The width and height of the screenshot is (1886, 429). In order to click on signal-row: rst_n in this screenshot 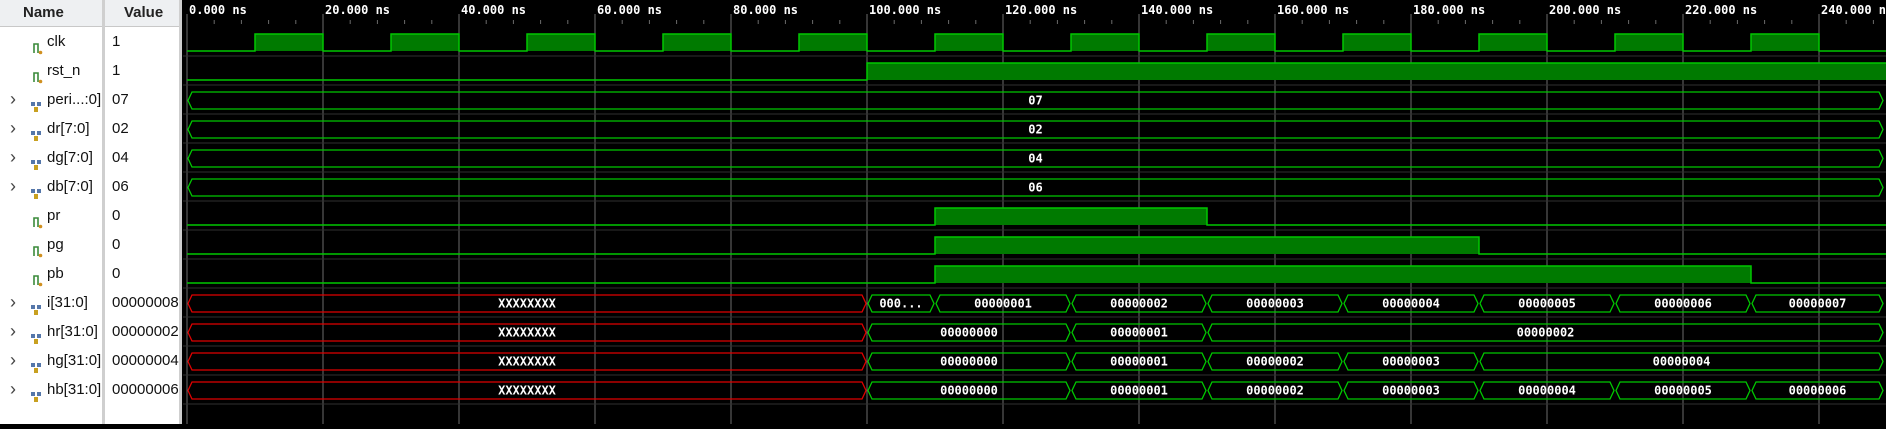, I will do `click(51, 70)`.